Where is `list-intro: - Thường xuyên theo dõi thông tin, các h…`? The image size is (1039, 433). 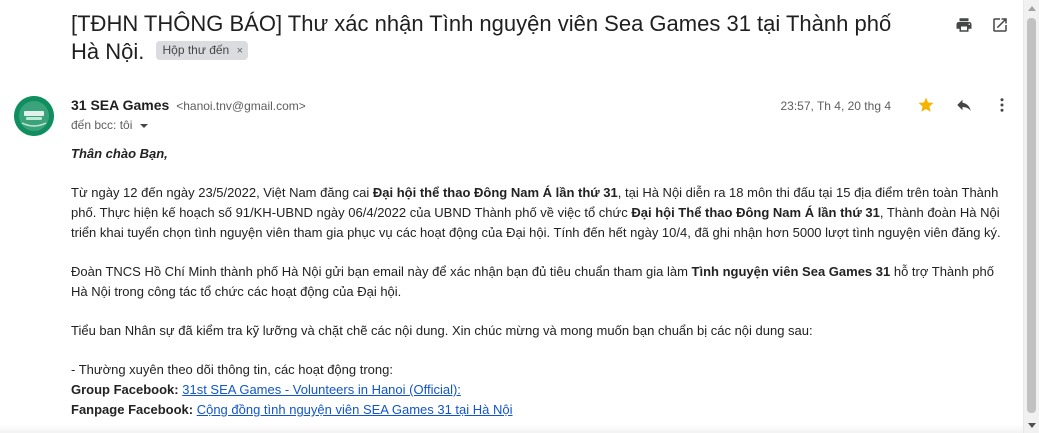
list-intro: - Thường xuyên theo dõi thông tin, các h… is located at coordinates (232, 369).